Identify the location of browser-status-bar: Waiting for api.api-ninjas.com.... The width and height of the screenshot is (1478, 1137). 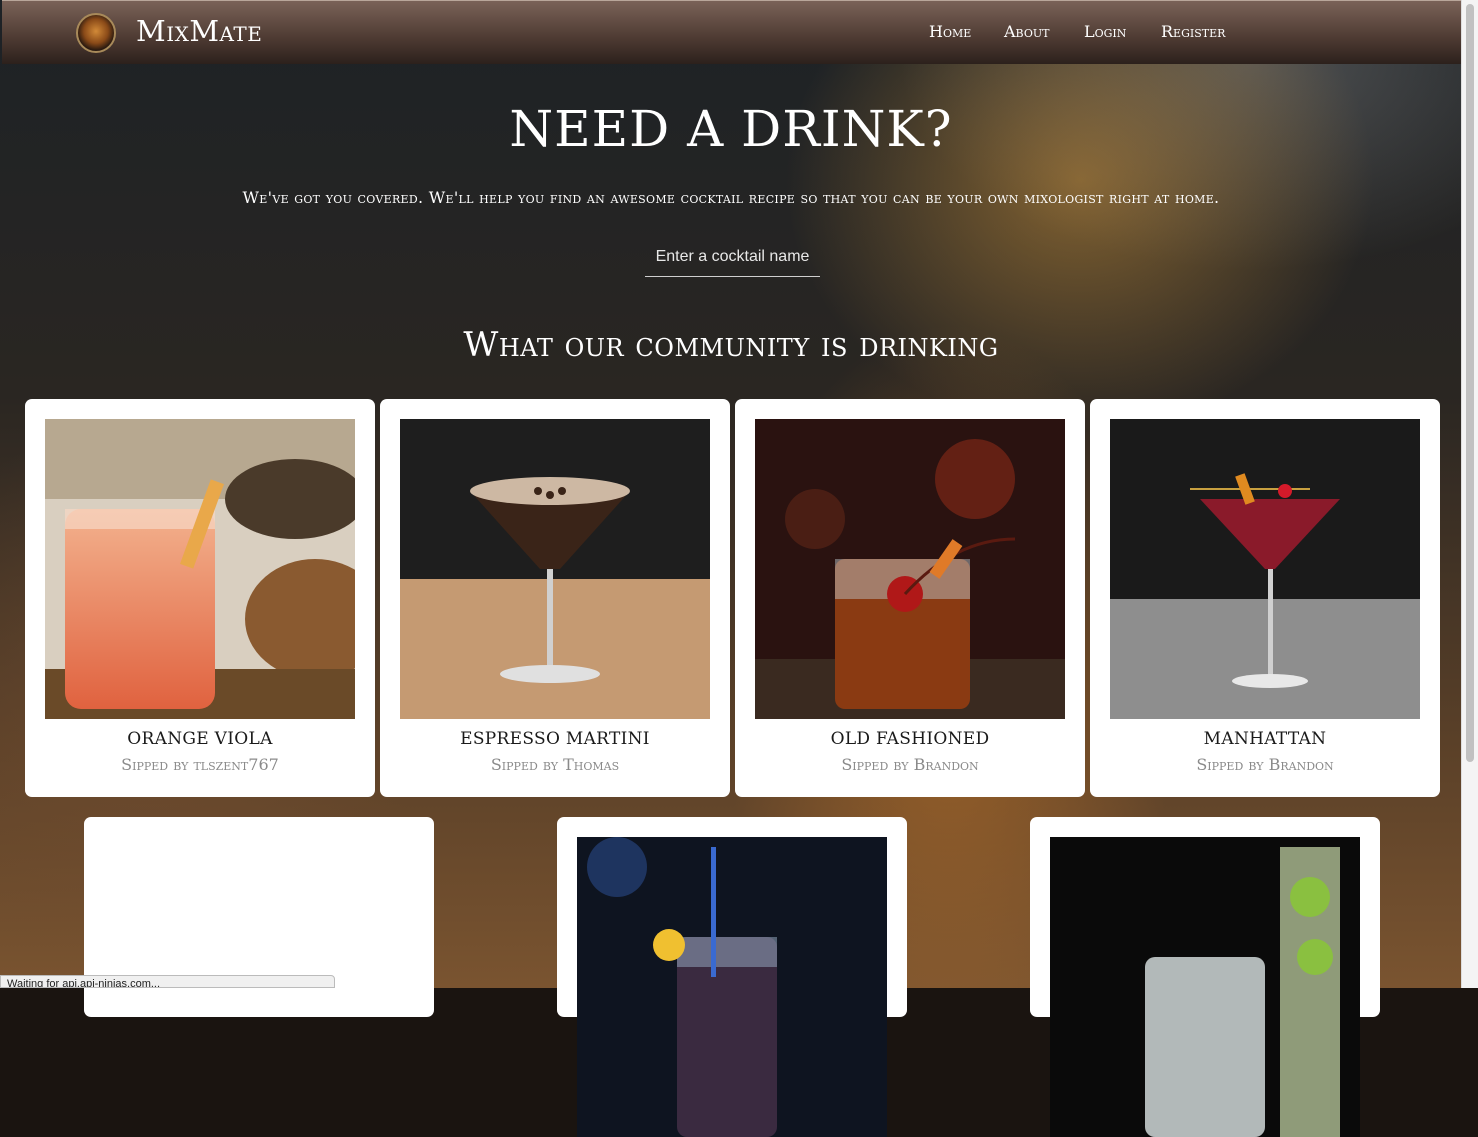
(167, 981).